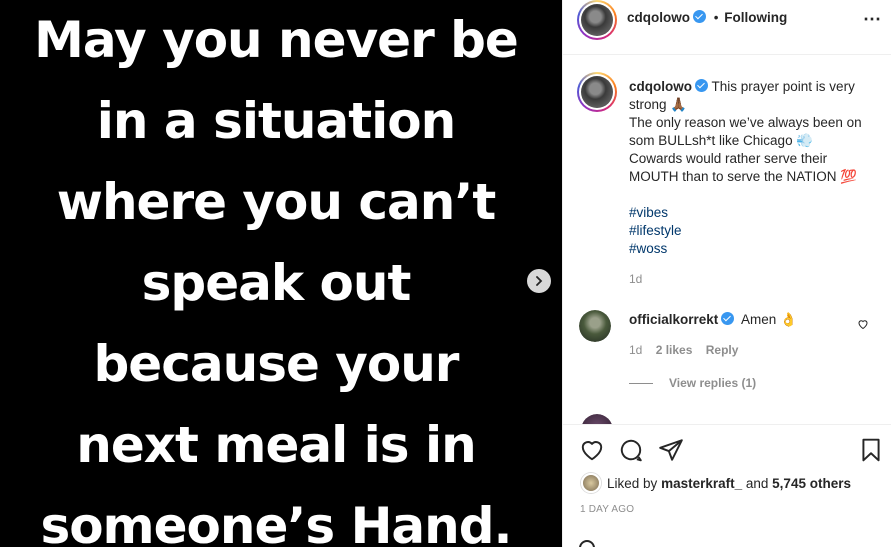  I want to click on caption-line: MOUTH than to serve the NATION 💯, so click(743, 176).